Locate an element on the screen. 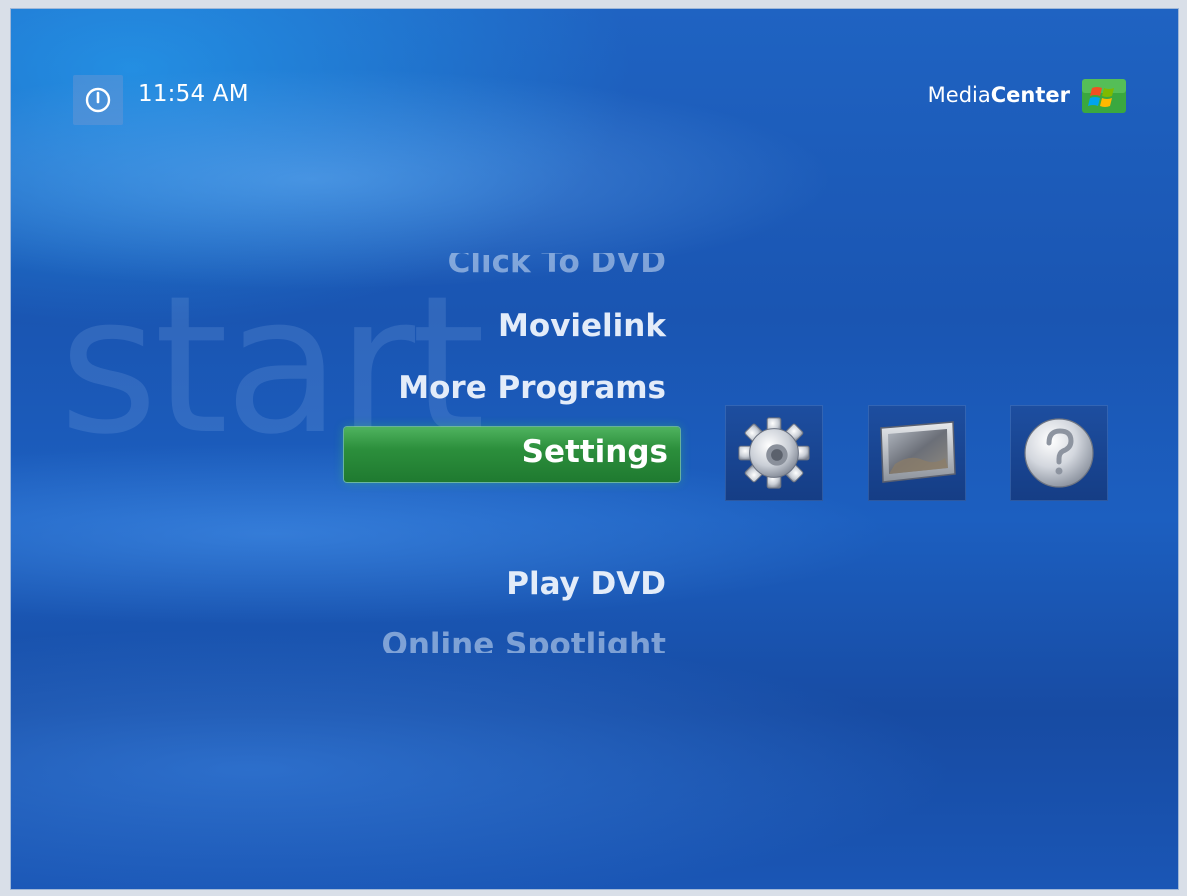  menu-item-settings-label: Settings is located at coordinates (594, 452).